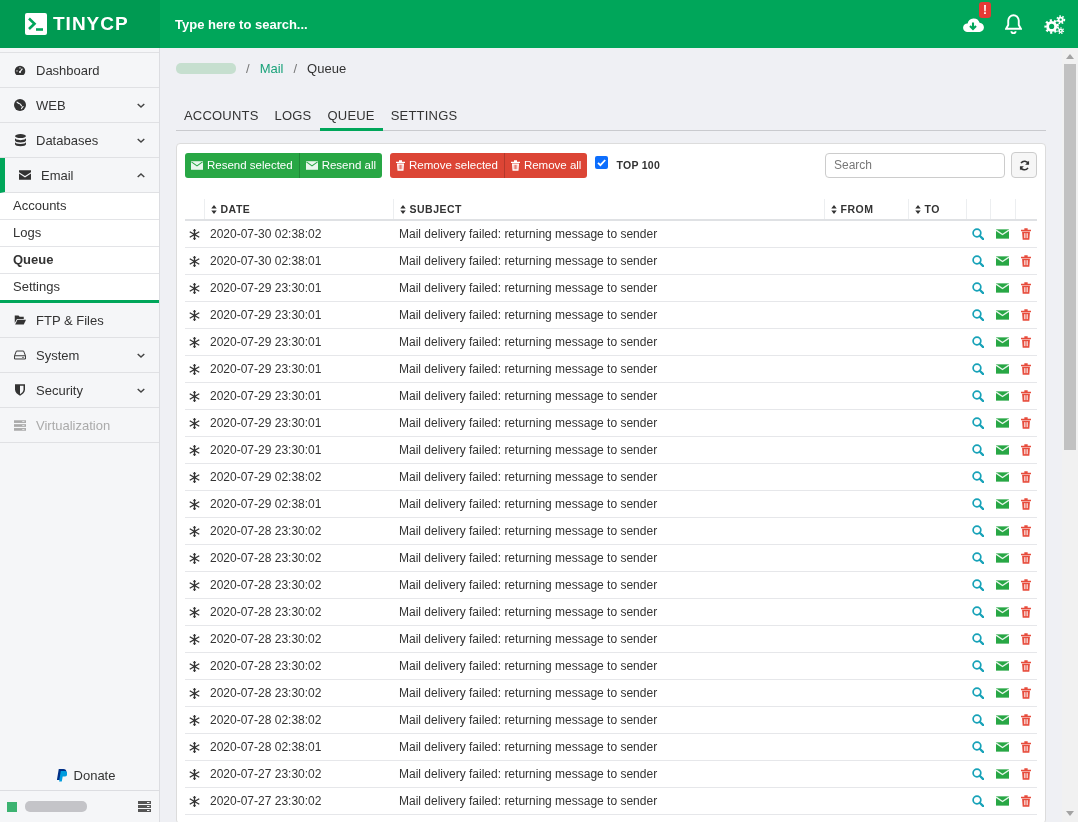 This screenshot has width=1078, height=822. Describe the element at coordinates (866, 209) in the screenshot. I see `column-header: FROM` at that location.